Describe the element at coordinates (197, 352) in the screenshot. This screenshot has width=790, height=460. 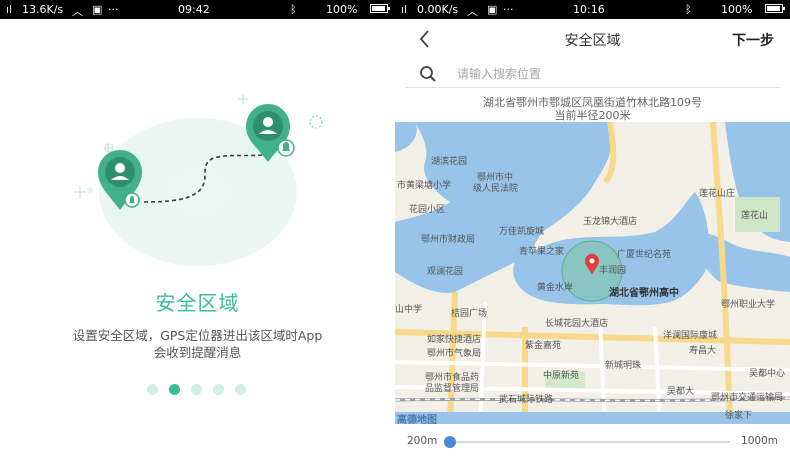
I see `description-line-2: 会收到提醒消息` at that location.